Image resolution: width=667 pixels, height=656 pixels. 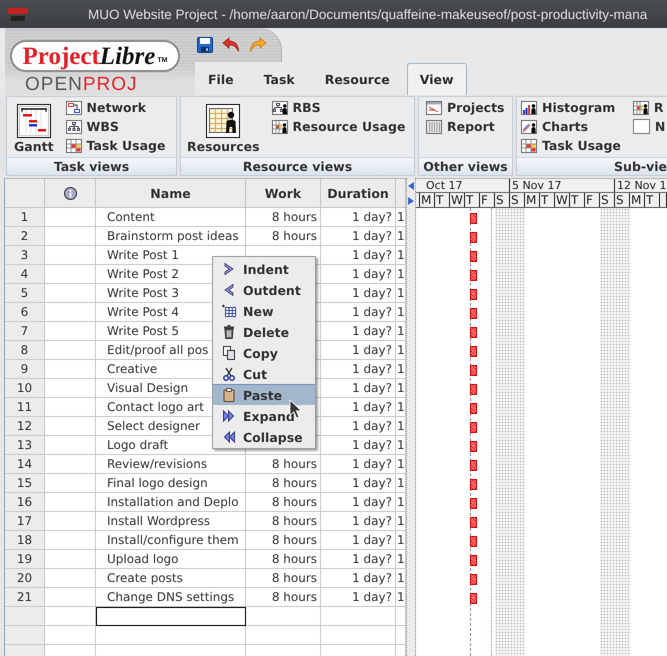 What do you see at coordinates (465, 126) in the screenshot?
I see `ribbon-button: Report` at bounding box center [465, 126].